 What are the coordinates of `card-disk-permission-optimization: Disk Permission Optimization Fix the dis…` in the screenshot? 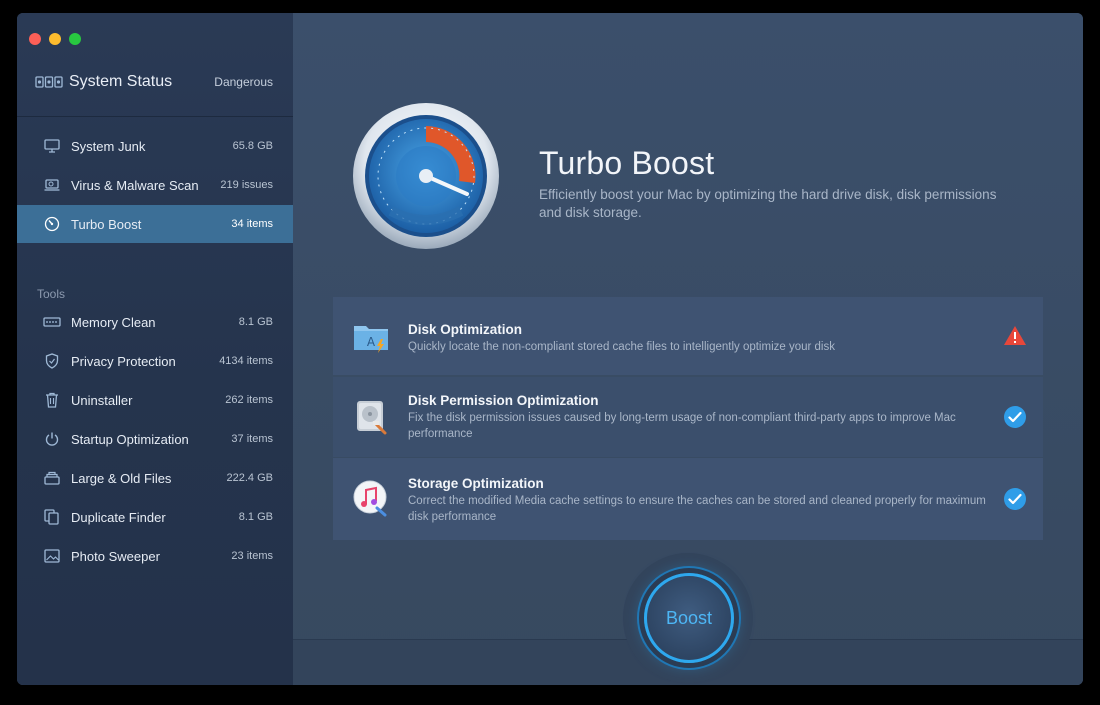 It's located at (688, 417).